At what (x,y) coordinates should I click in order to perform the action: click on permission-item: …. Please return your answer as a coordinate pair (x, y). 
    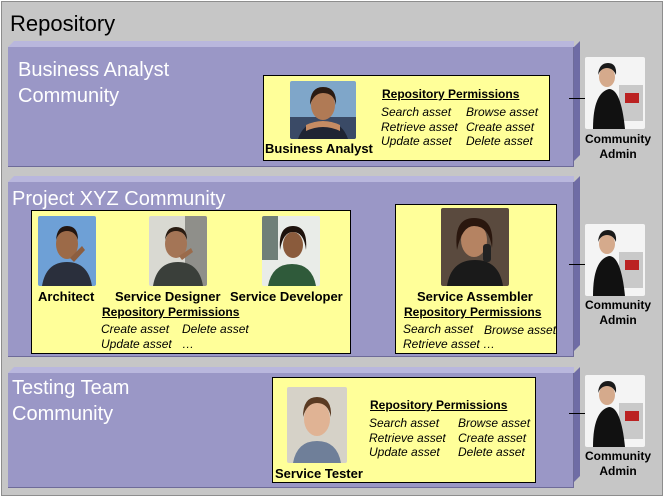
    Looking at the image, I should click on (188, 344).